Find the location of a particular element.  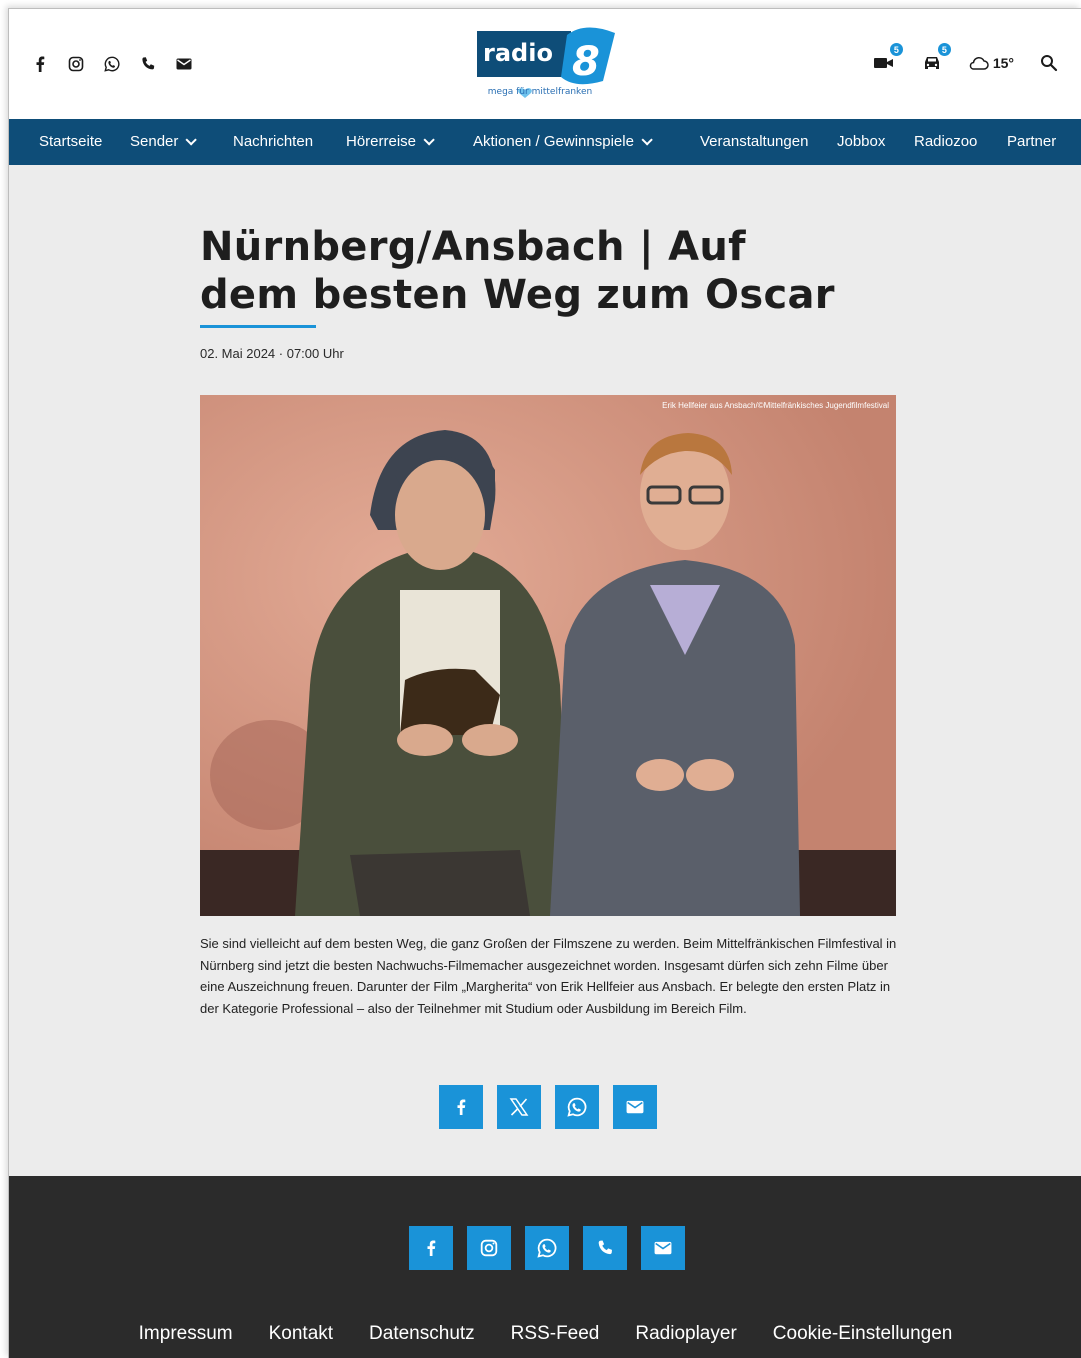

search-button is located at coordinates (1049, 63).